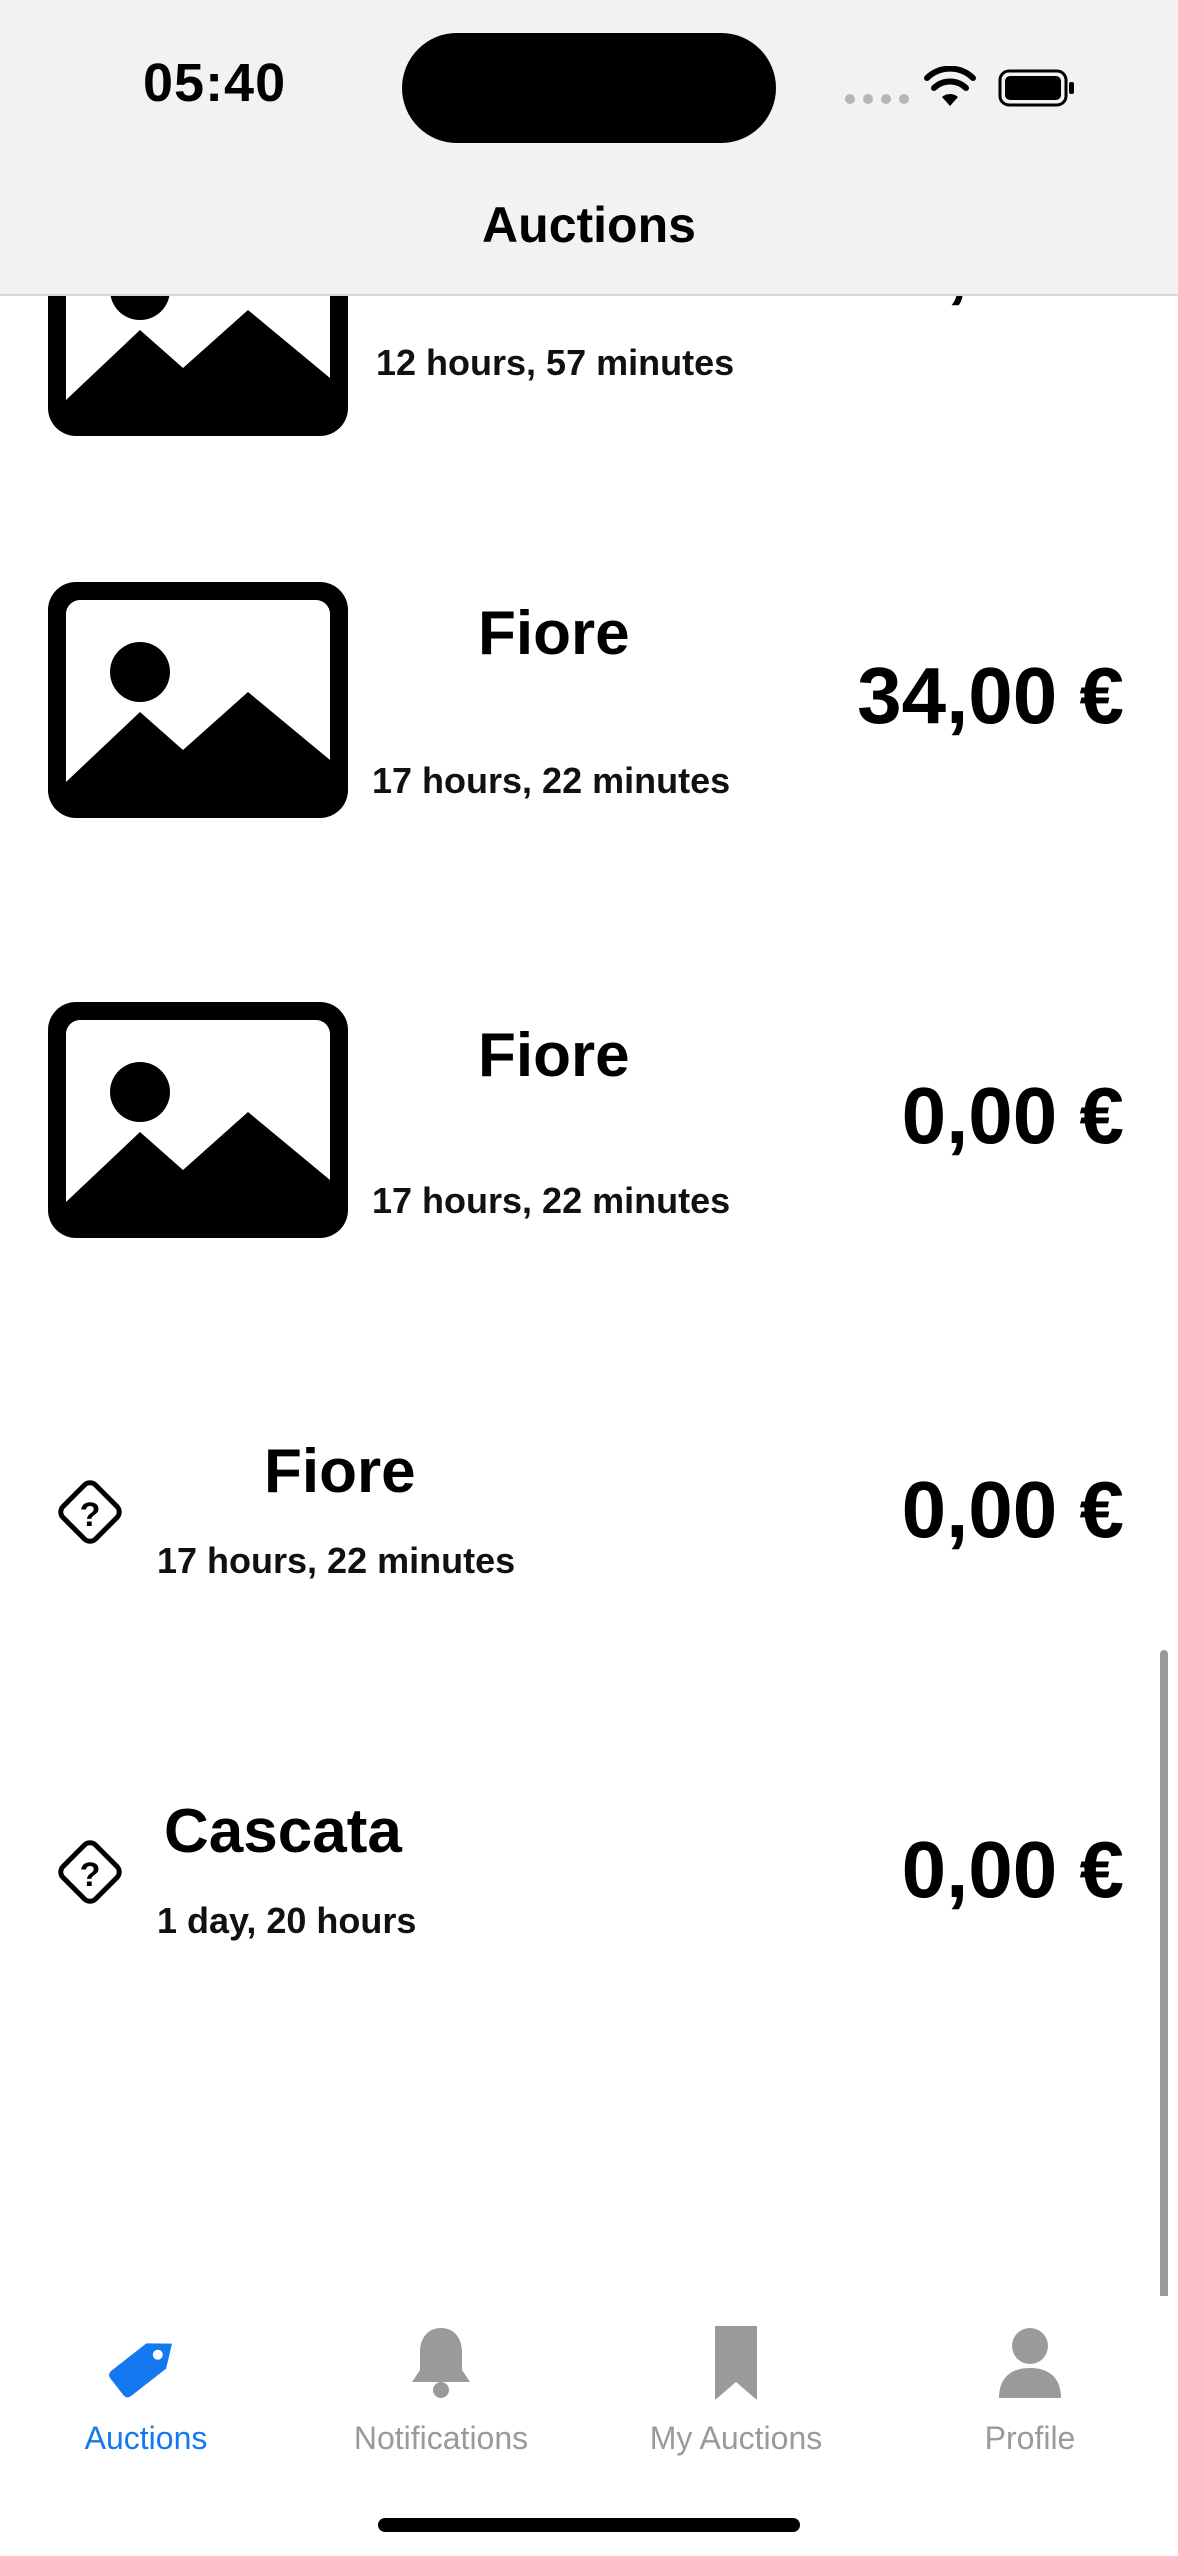 The image size is (1178, 2556). What do you see at coordinates (589, 88) in the screenshot?
I see `dynamic-island` at bounding box center [589, 88].